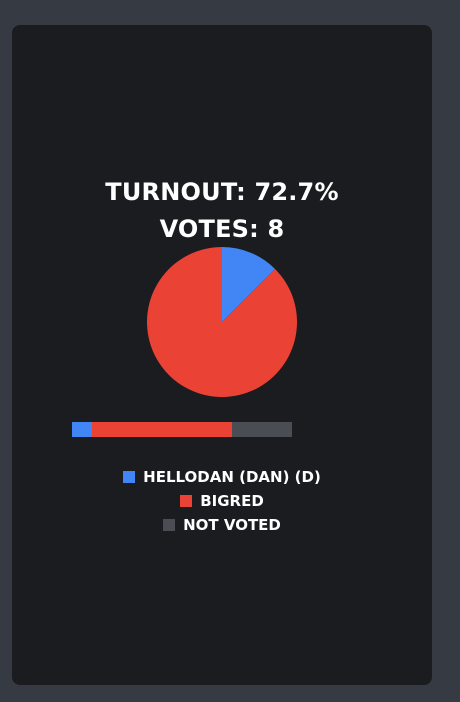  What do you see at coordinates (129, 477) in the screenshot?
I see `legend-swatch-hellodan` at bounding box center [129, 477].